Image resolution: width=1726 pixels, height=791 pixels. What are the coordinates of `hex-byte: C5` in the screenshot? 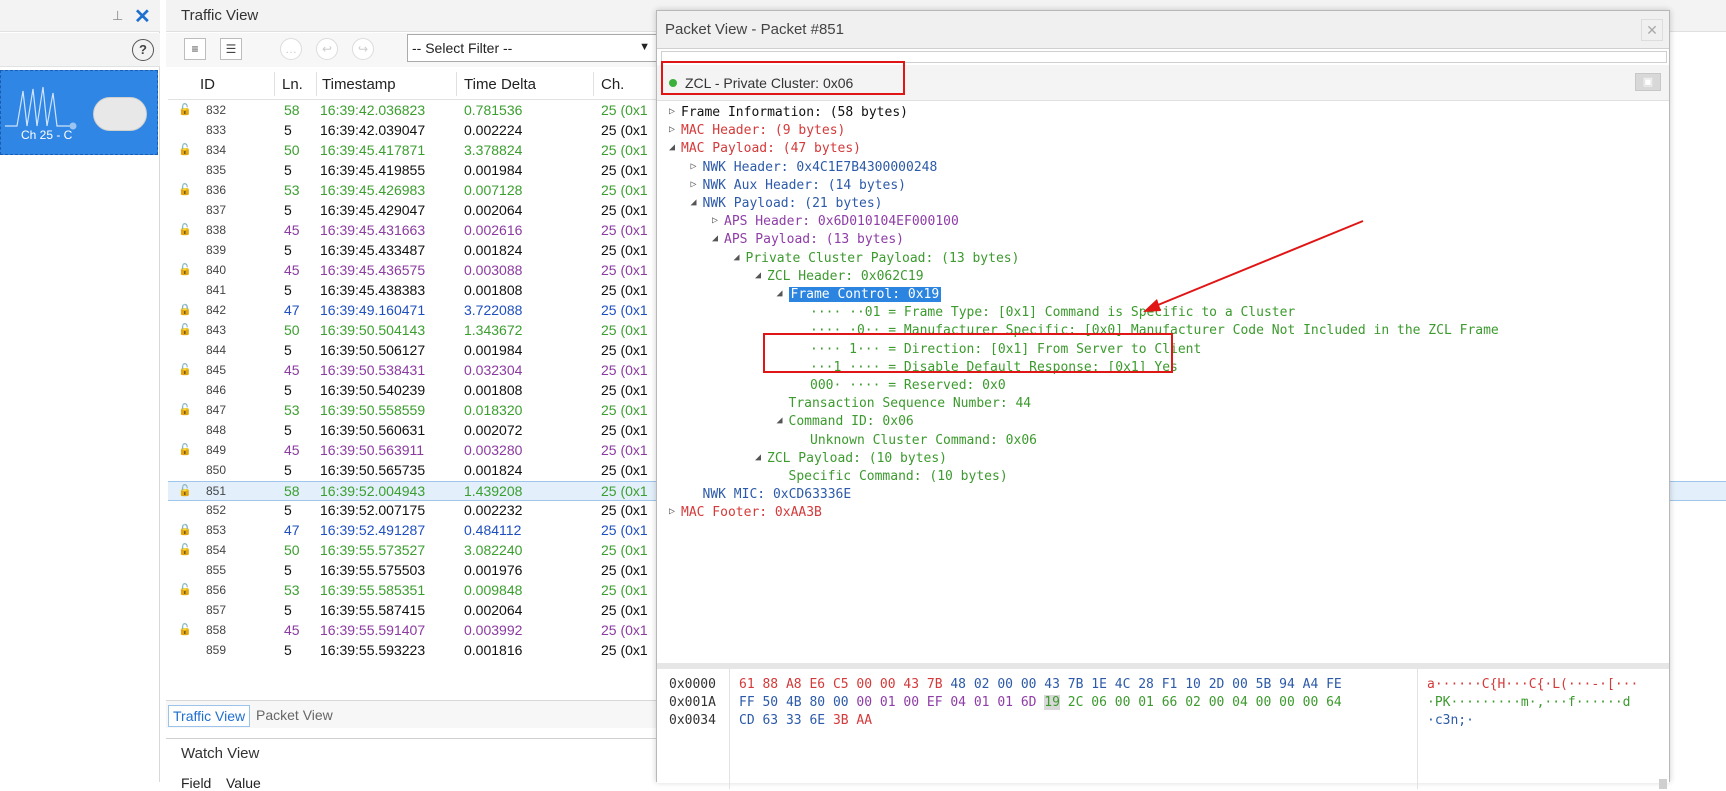 It's located at (841, 684).